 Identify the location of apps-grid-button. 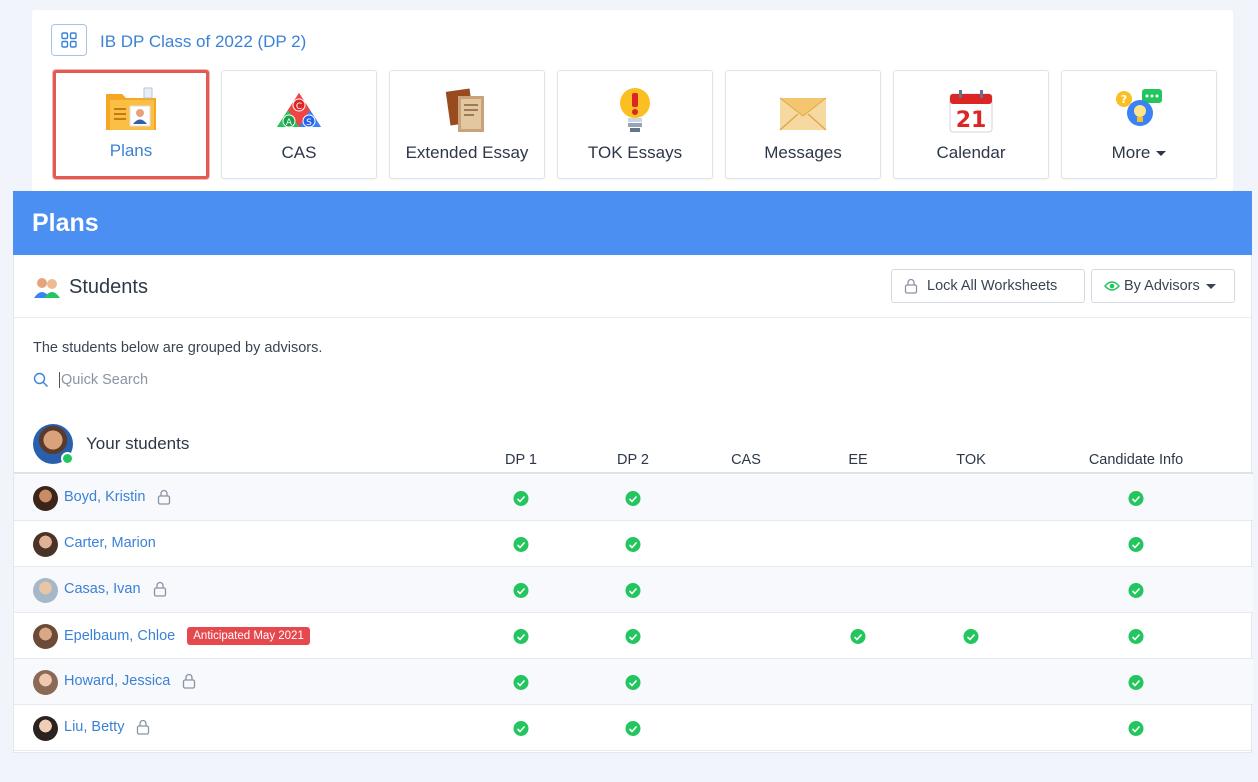
(69, 40).